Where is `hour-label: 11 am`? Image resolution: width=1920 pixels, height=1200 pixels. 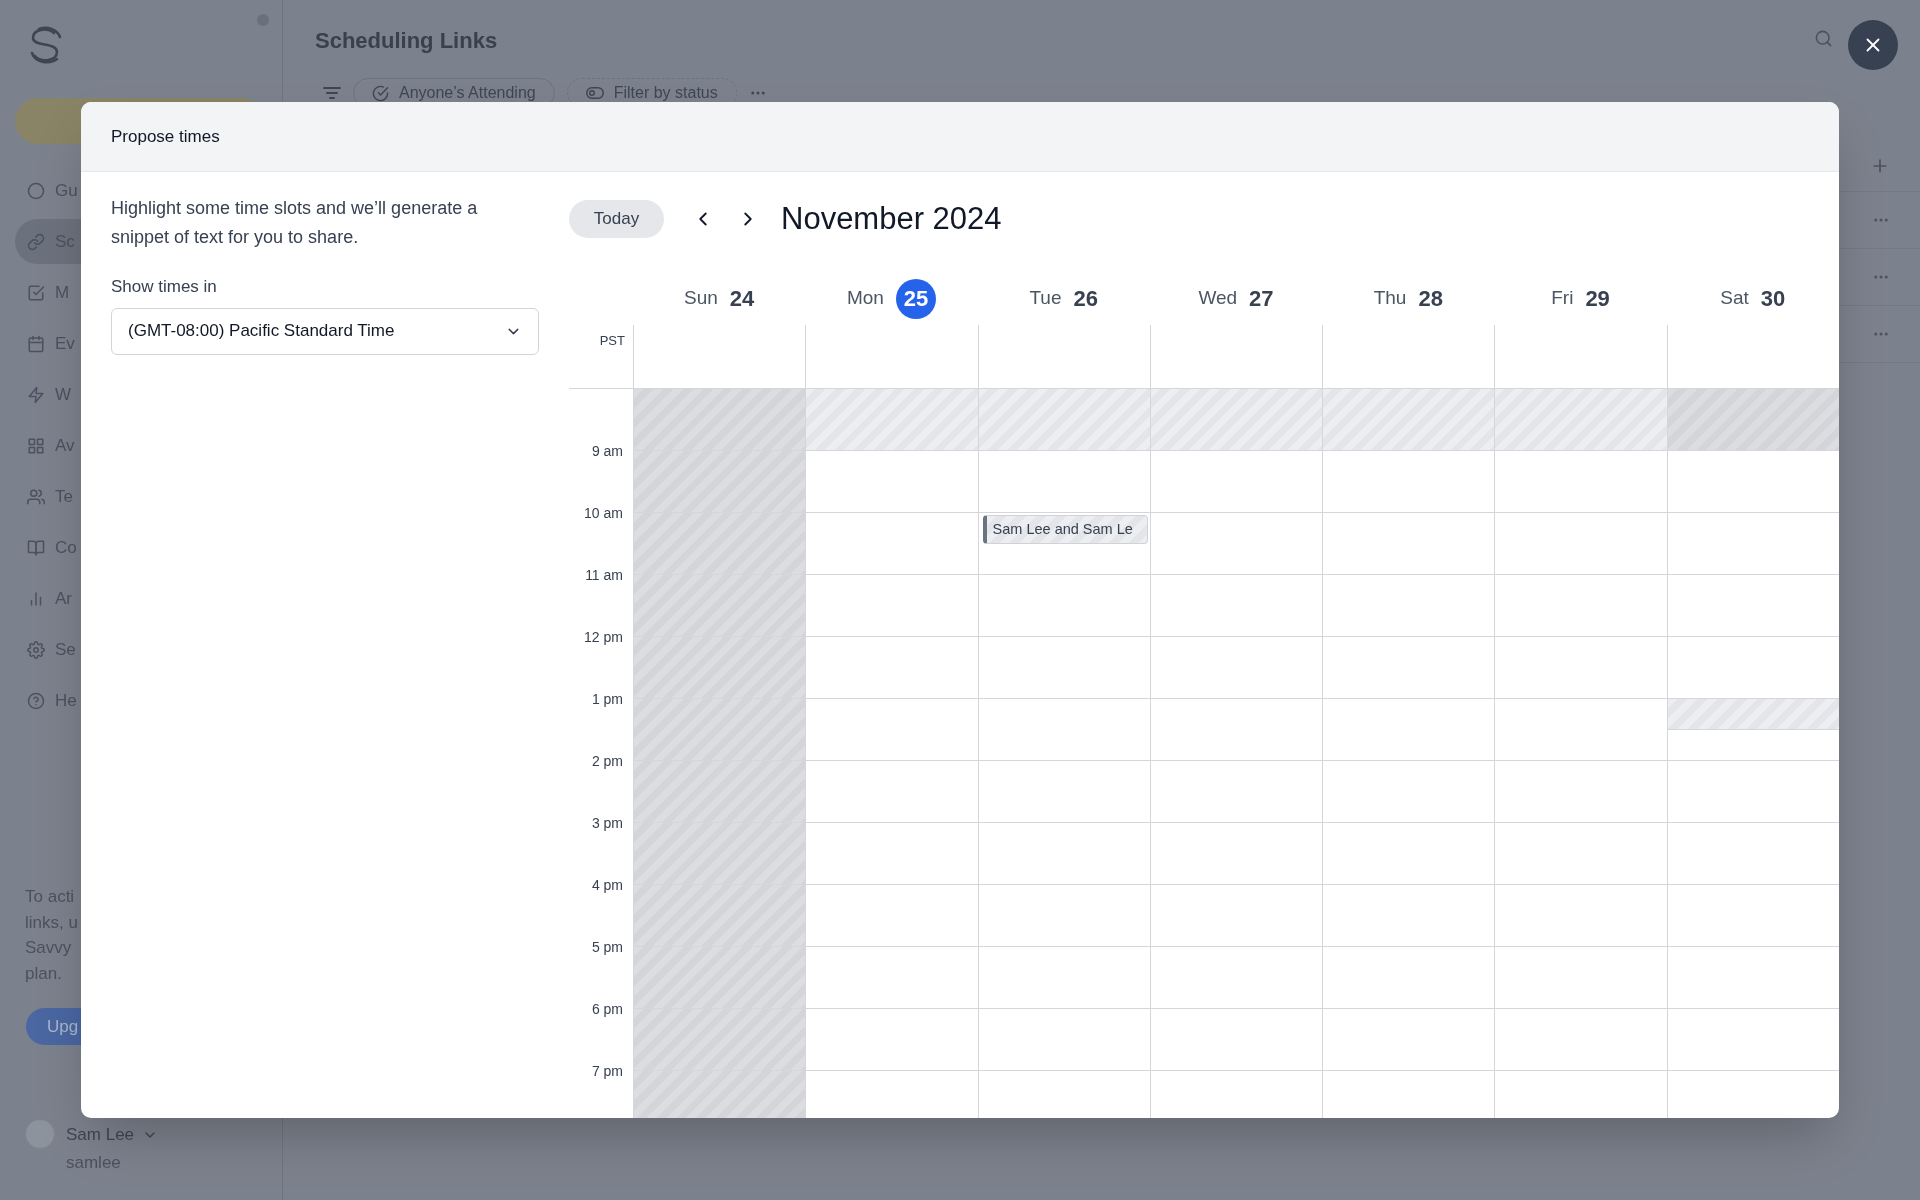 hour-label: 11 am is located at coordinates (604, 575).